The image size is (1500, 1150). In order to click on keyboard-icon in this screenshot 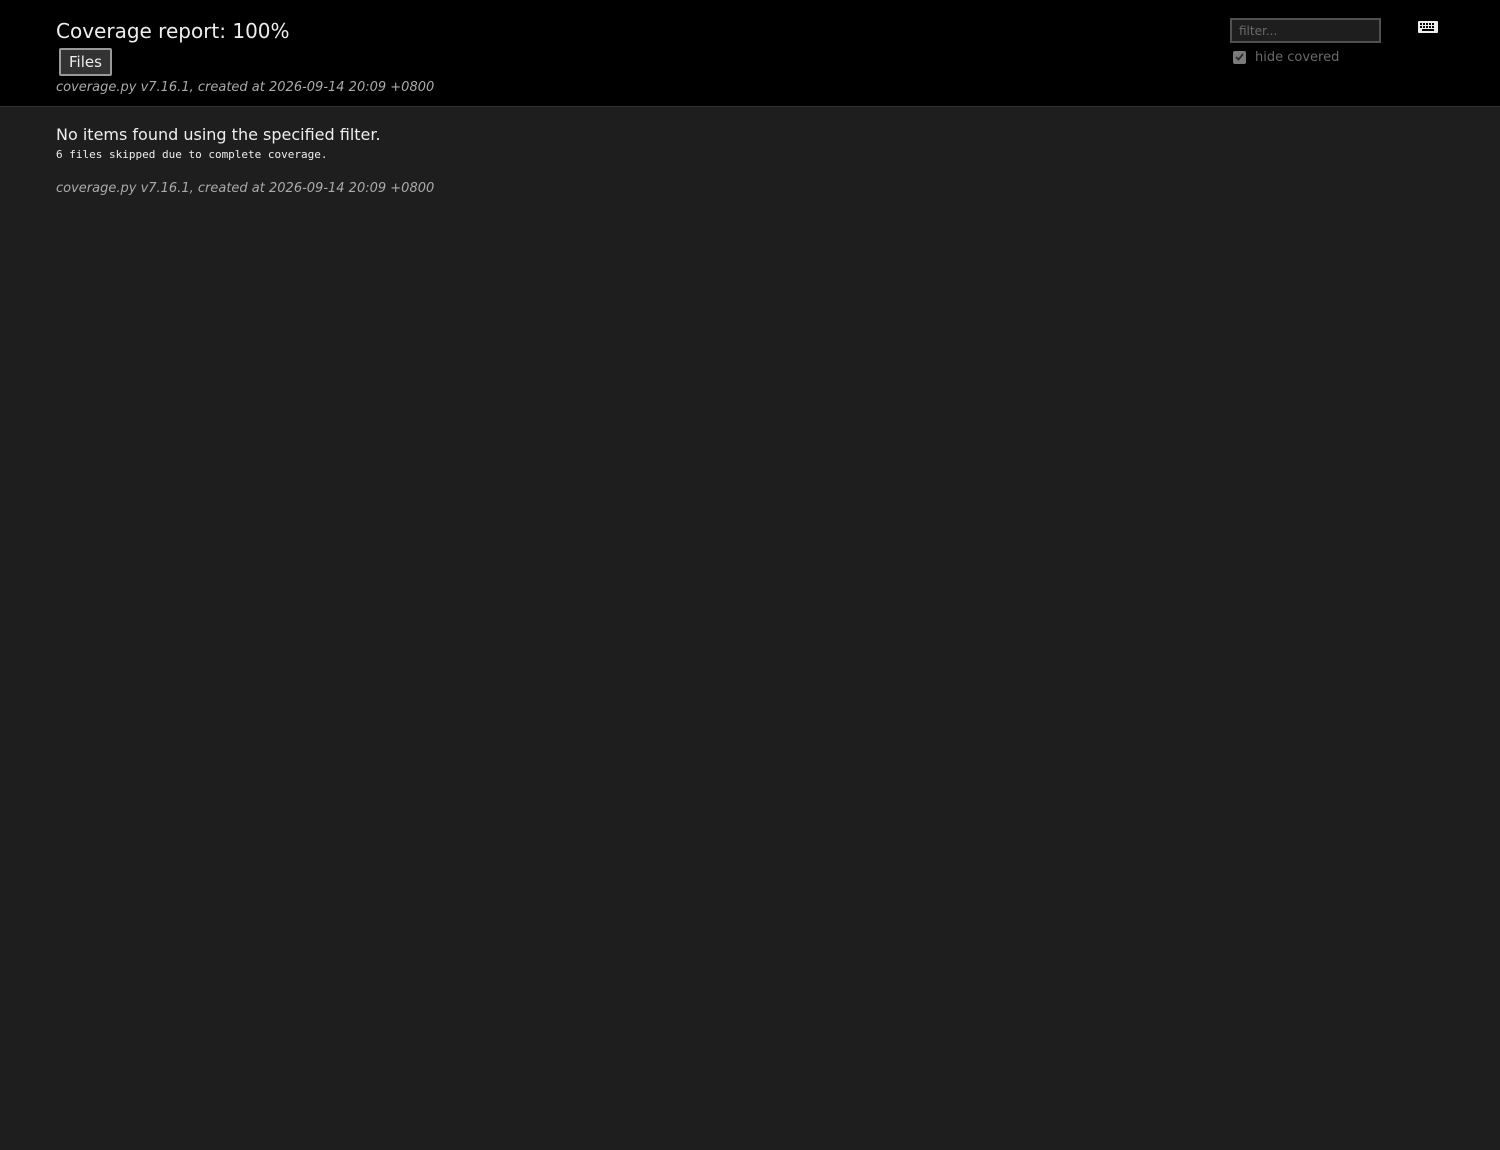, I will do `click(1428, 27)`.